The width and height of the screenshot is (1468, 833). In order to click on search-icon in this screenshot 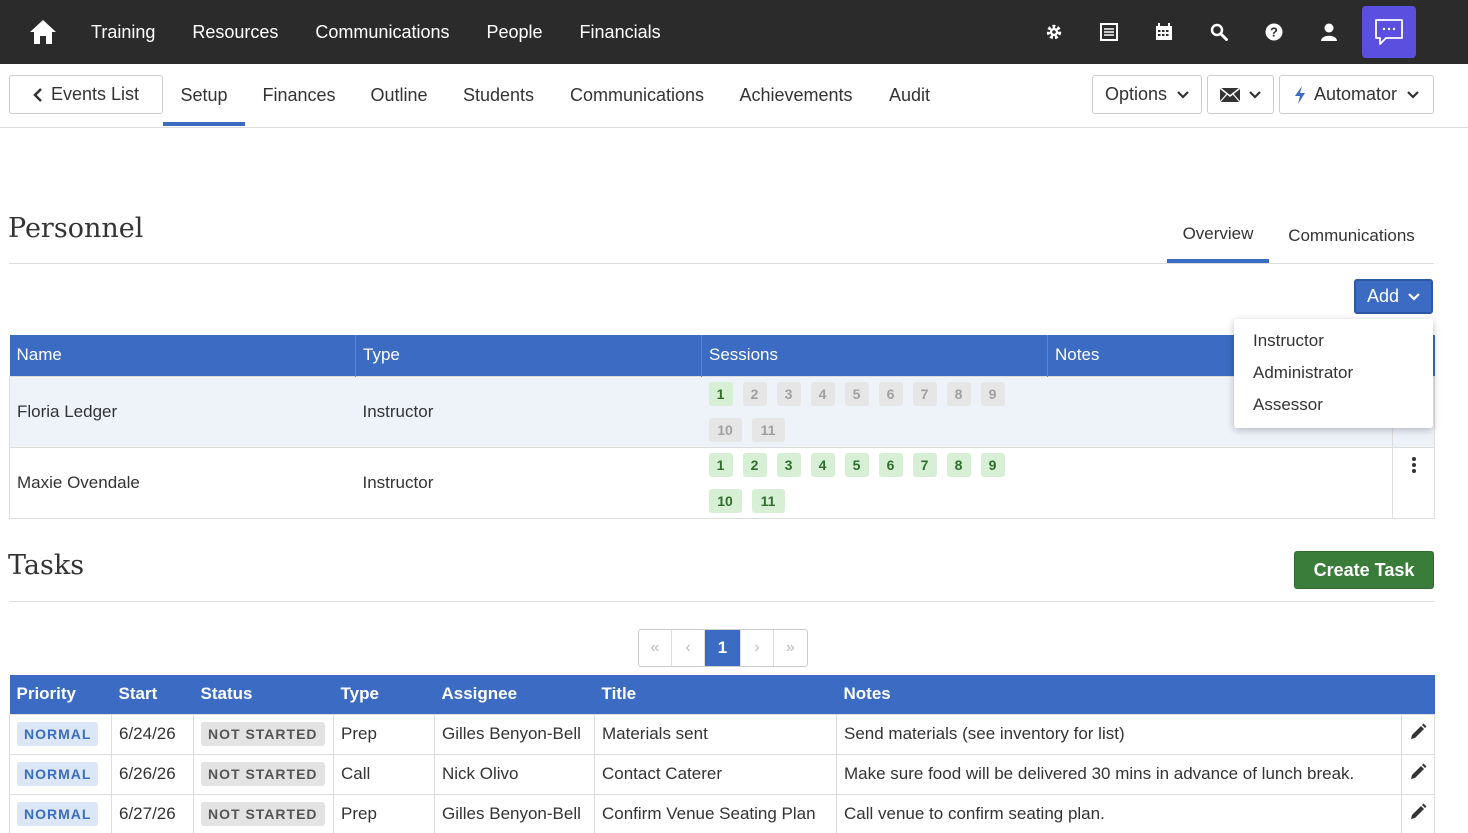, I will do `click(1219, 32)`.